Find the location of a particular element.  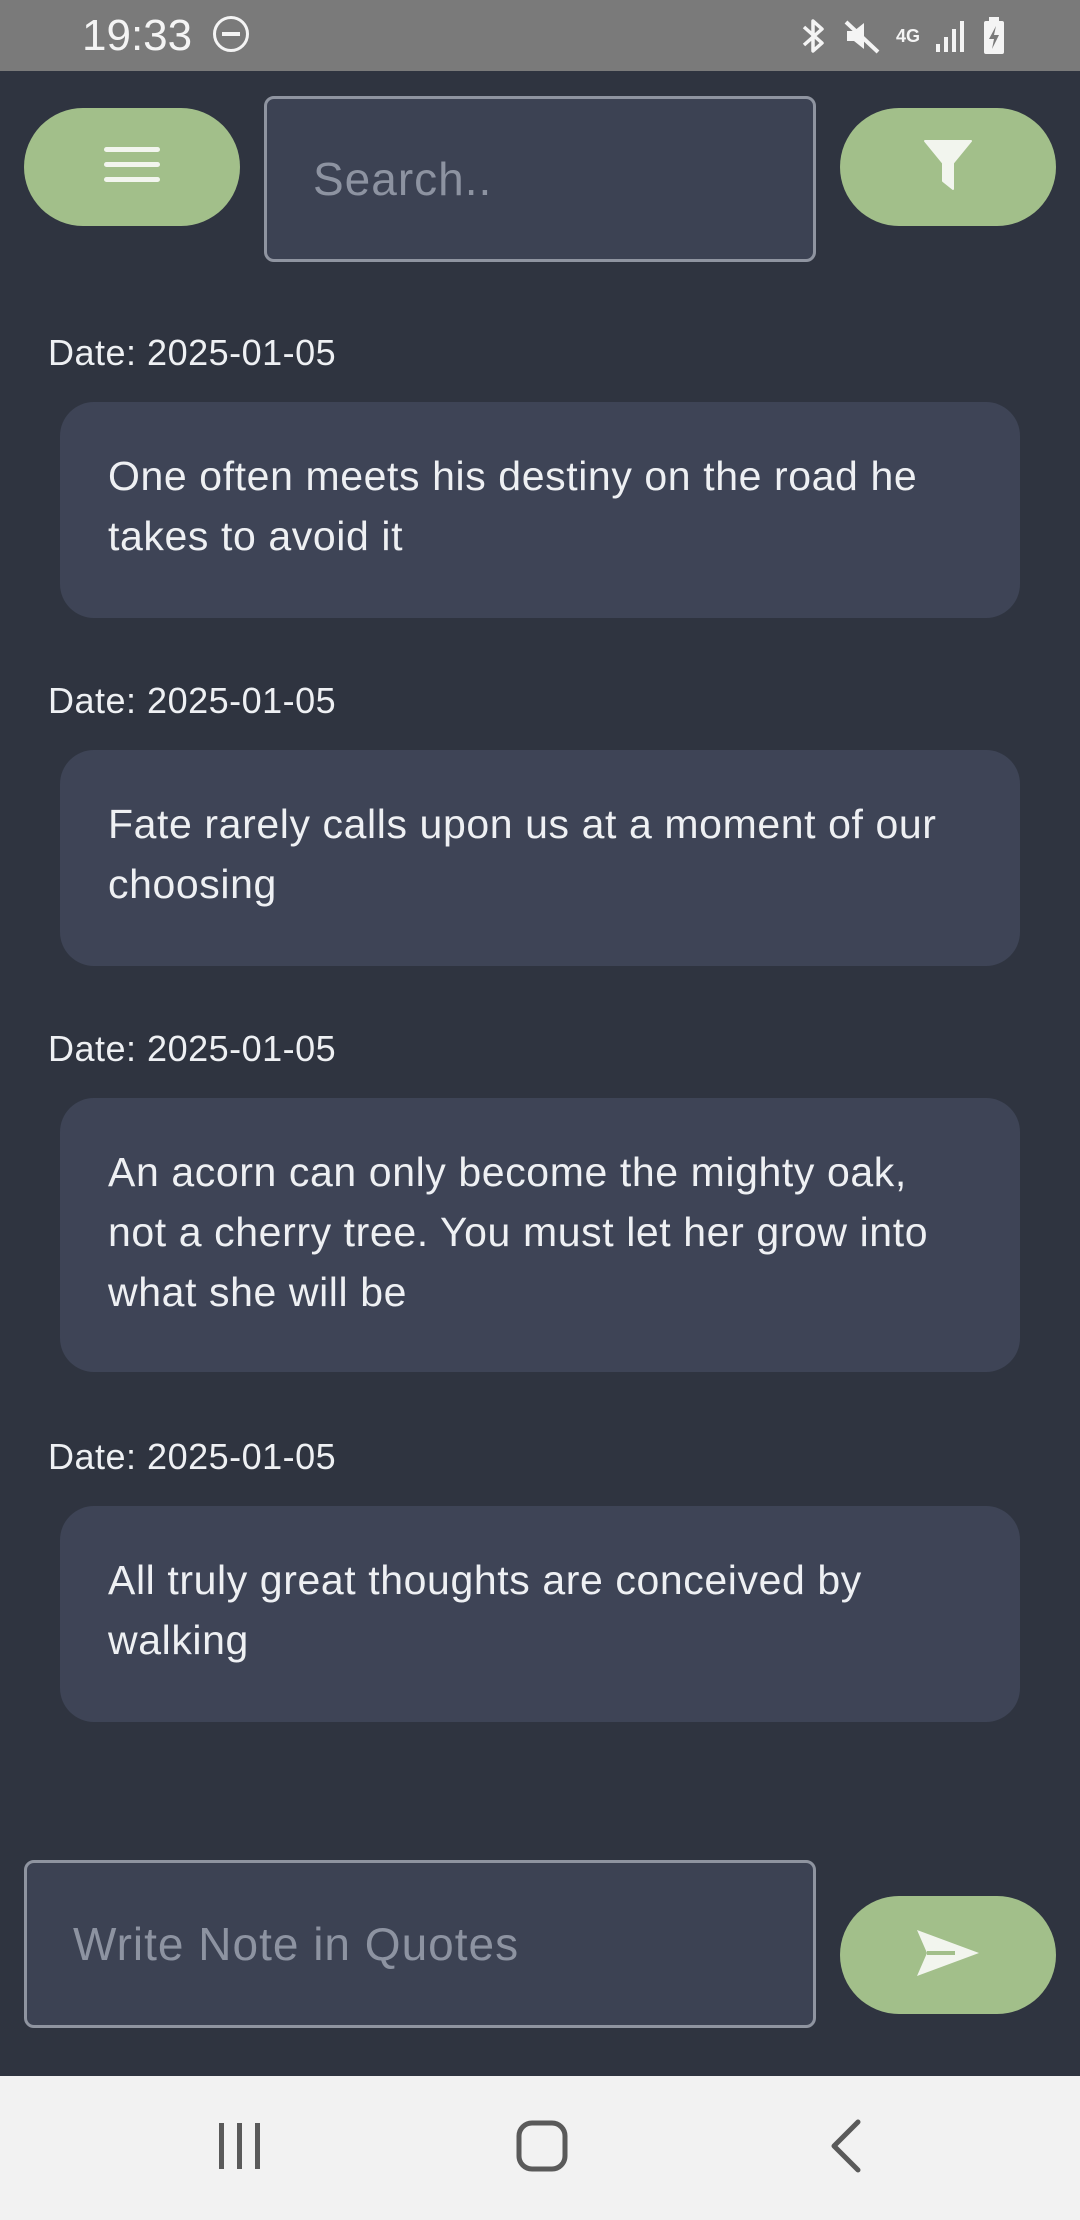

search-field is located at coordinates (540, 179).